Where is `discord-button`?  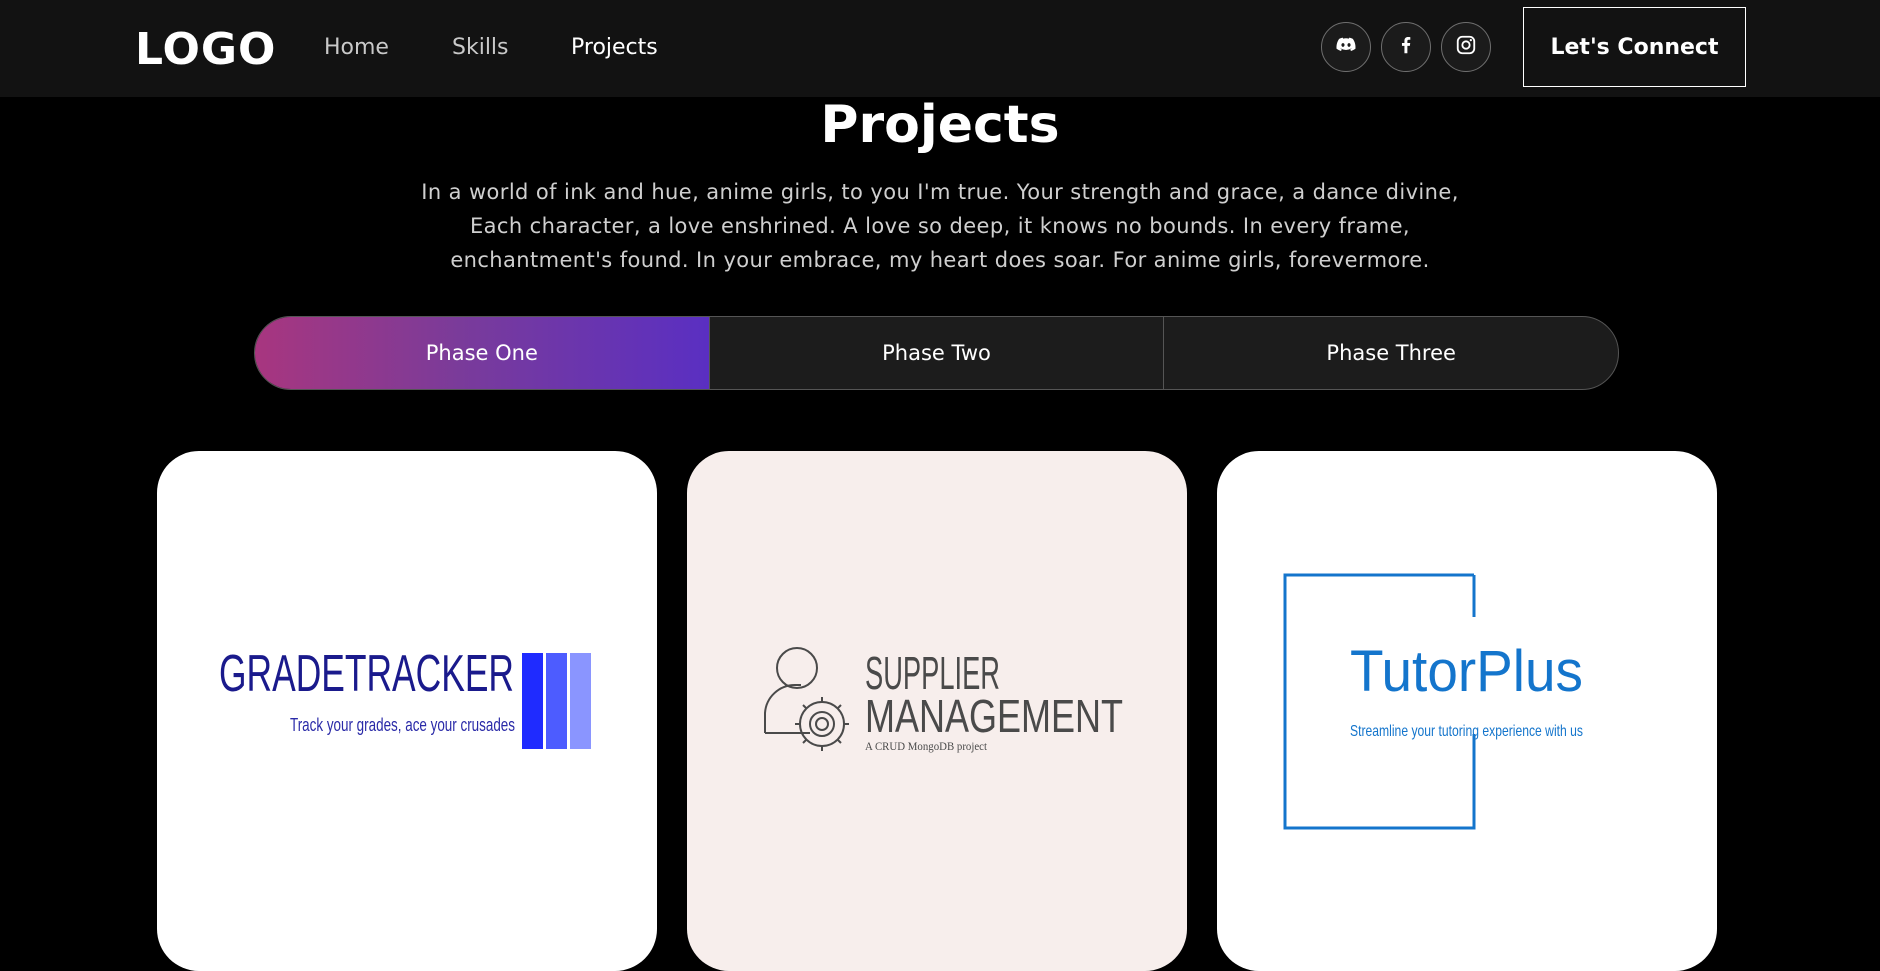
discord-button is located at coordinates (1346, 47).